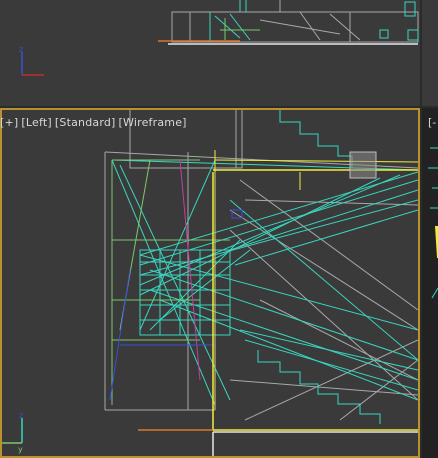 The image size is (438, 458). I want to click on viewport-plus-menu: [+], so click(9, 122).